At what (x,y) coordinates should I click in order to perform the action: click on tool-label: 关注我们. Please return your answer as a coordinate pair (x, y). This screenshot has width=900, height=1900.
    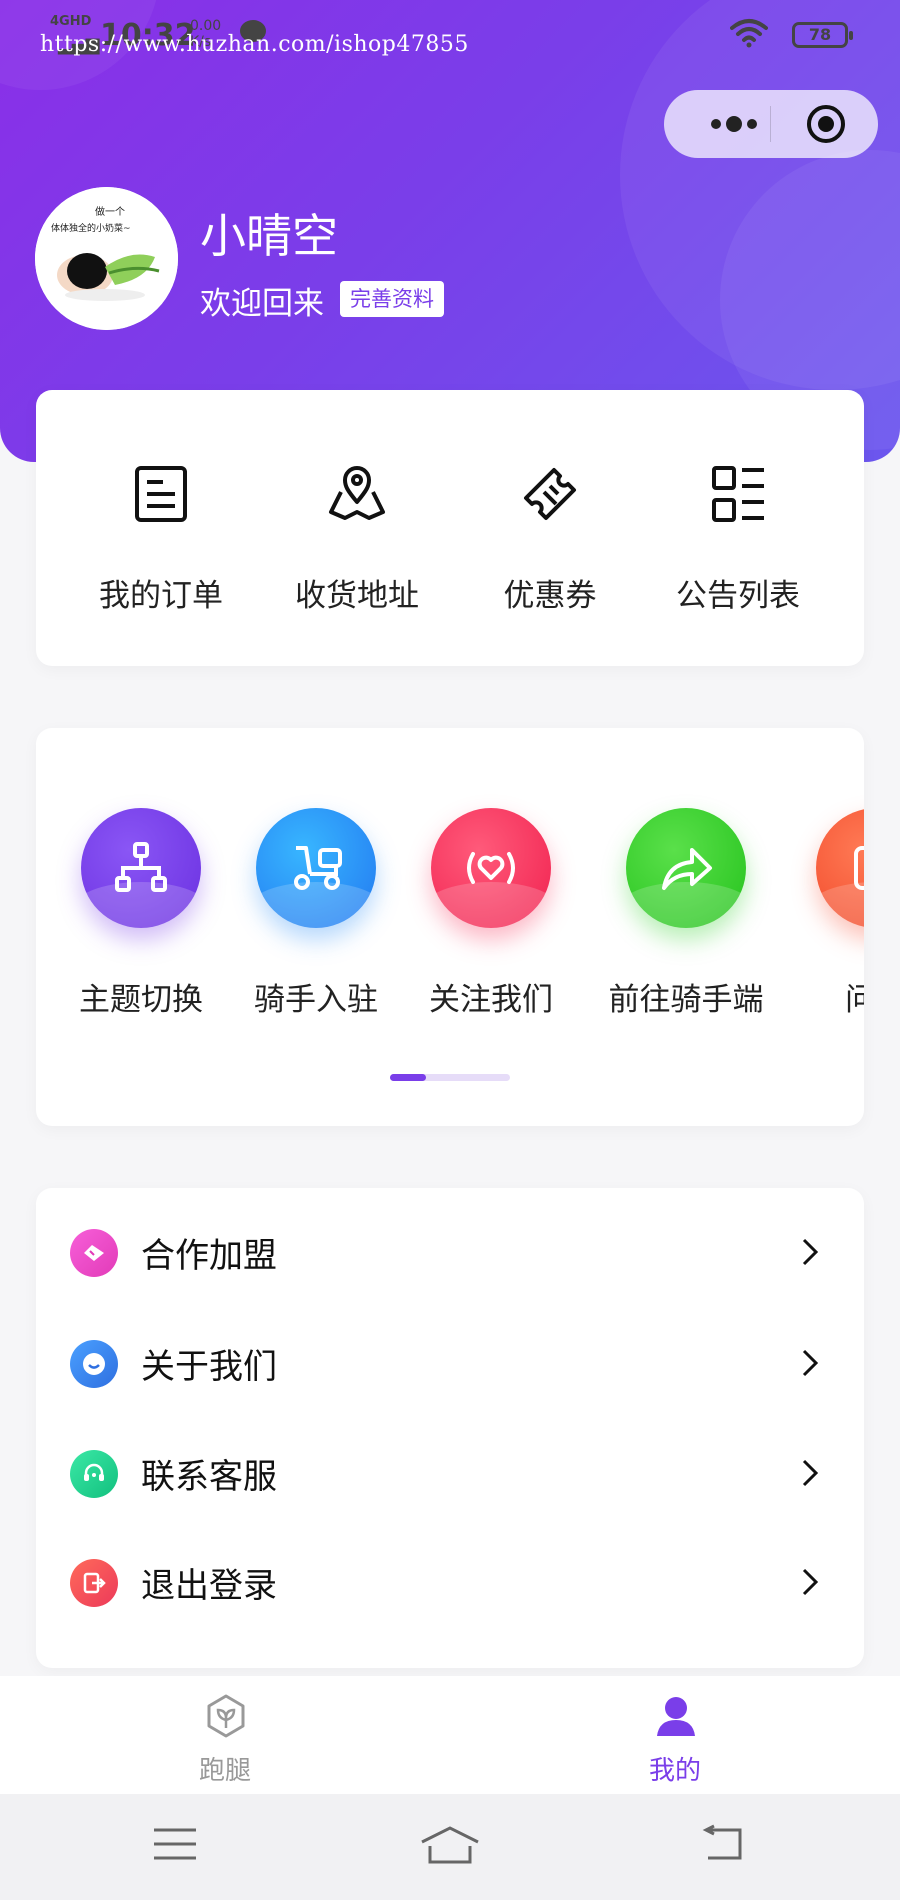
    Looking at the image, I should click on (491, 1000).